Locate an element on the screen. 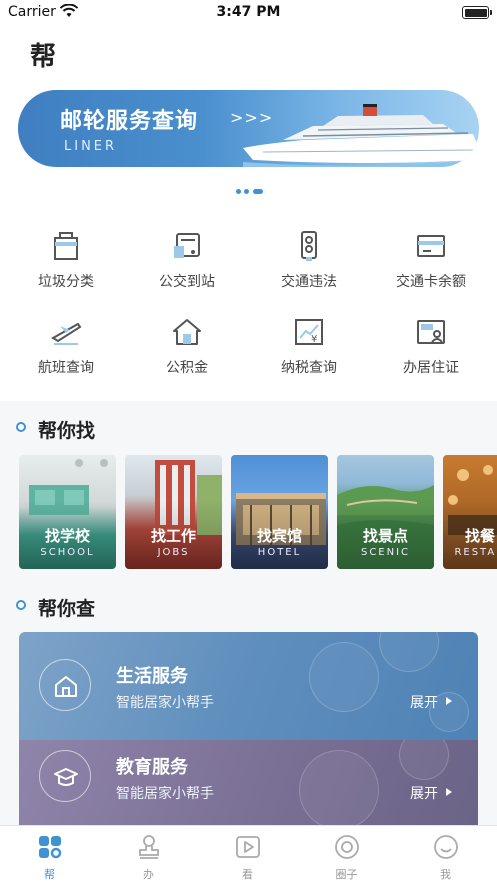 The image size is (497, 883). service-flight-query: 航班查询 is located at coordinates (66, 346).